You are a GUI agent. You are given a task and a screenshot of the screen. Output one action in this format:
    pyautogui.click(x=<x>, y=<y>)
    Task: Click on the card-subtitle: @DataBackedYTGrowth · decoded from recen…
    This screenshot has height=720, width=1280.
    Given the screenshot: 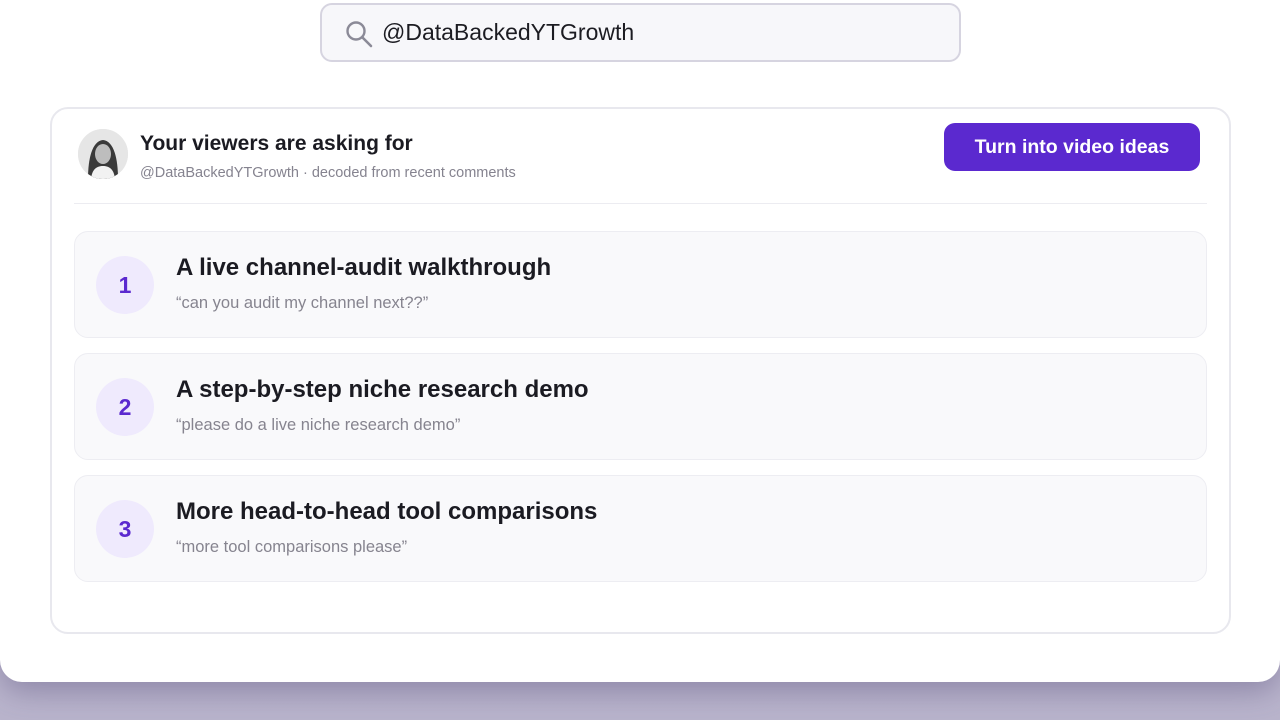 What is the action you would take?
    pyautogui.click(x=328, y=173)
    